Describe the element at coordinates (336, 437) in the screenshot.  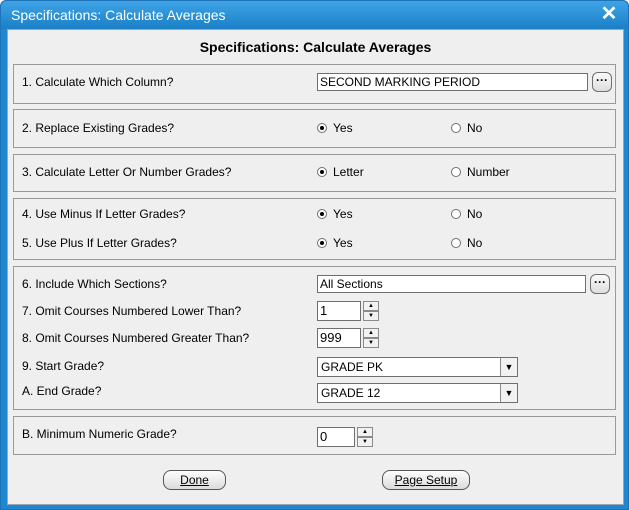
I see `minimum-grade-input: 0` at that location.